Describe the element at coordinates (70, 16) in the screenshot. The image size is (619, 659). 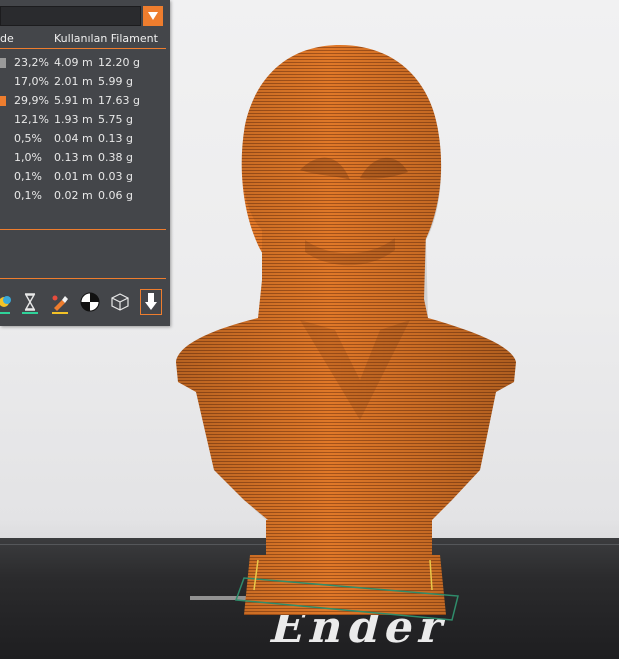
I see `view-mode-select` at that location.